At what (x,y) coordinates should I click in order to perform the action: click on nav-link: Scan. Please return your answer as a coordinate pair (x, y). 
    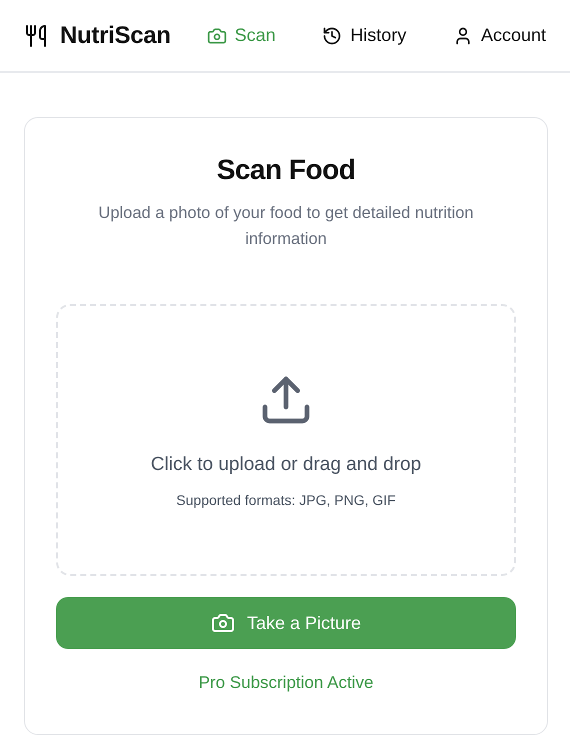
    Looking at the image, I should click on (241, 35).